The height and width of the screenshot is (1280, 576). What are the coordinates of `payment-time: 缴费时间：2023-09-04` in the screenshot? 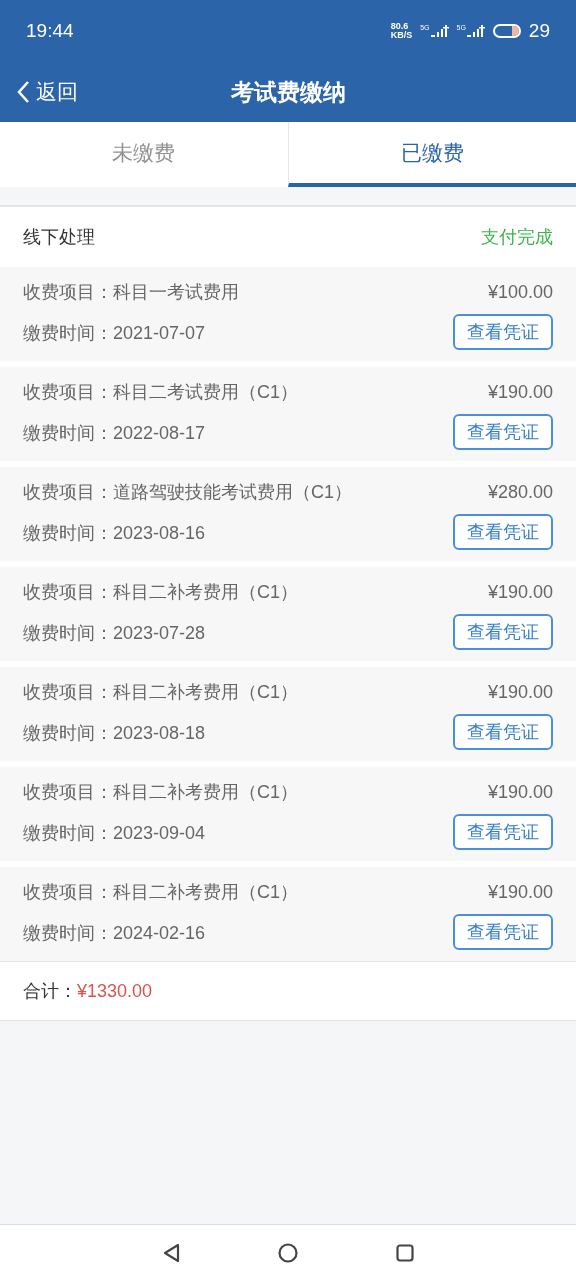 It's located at (115, 833).